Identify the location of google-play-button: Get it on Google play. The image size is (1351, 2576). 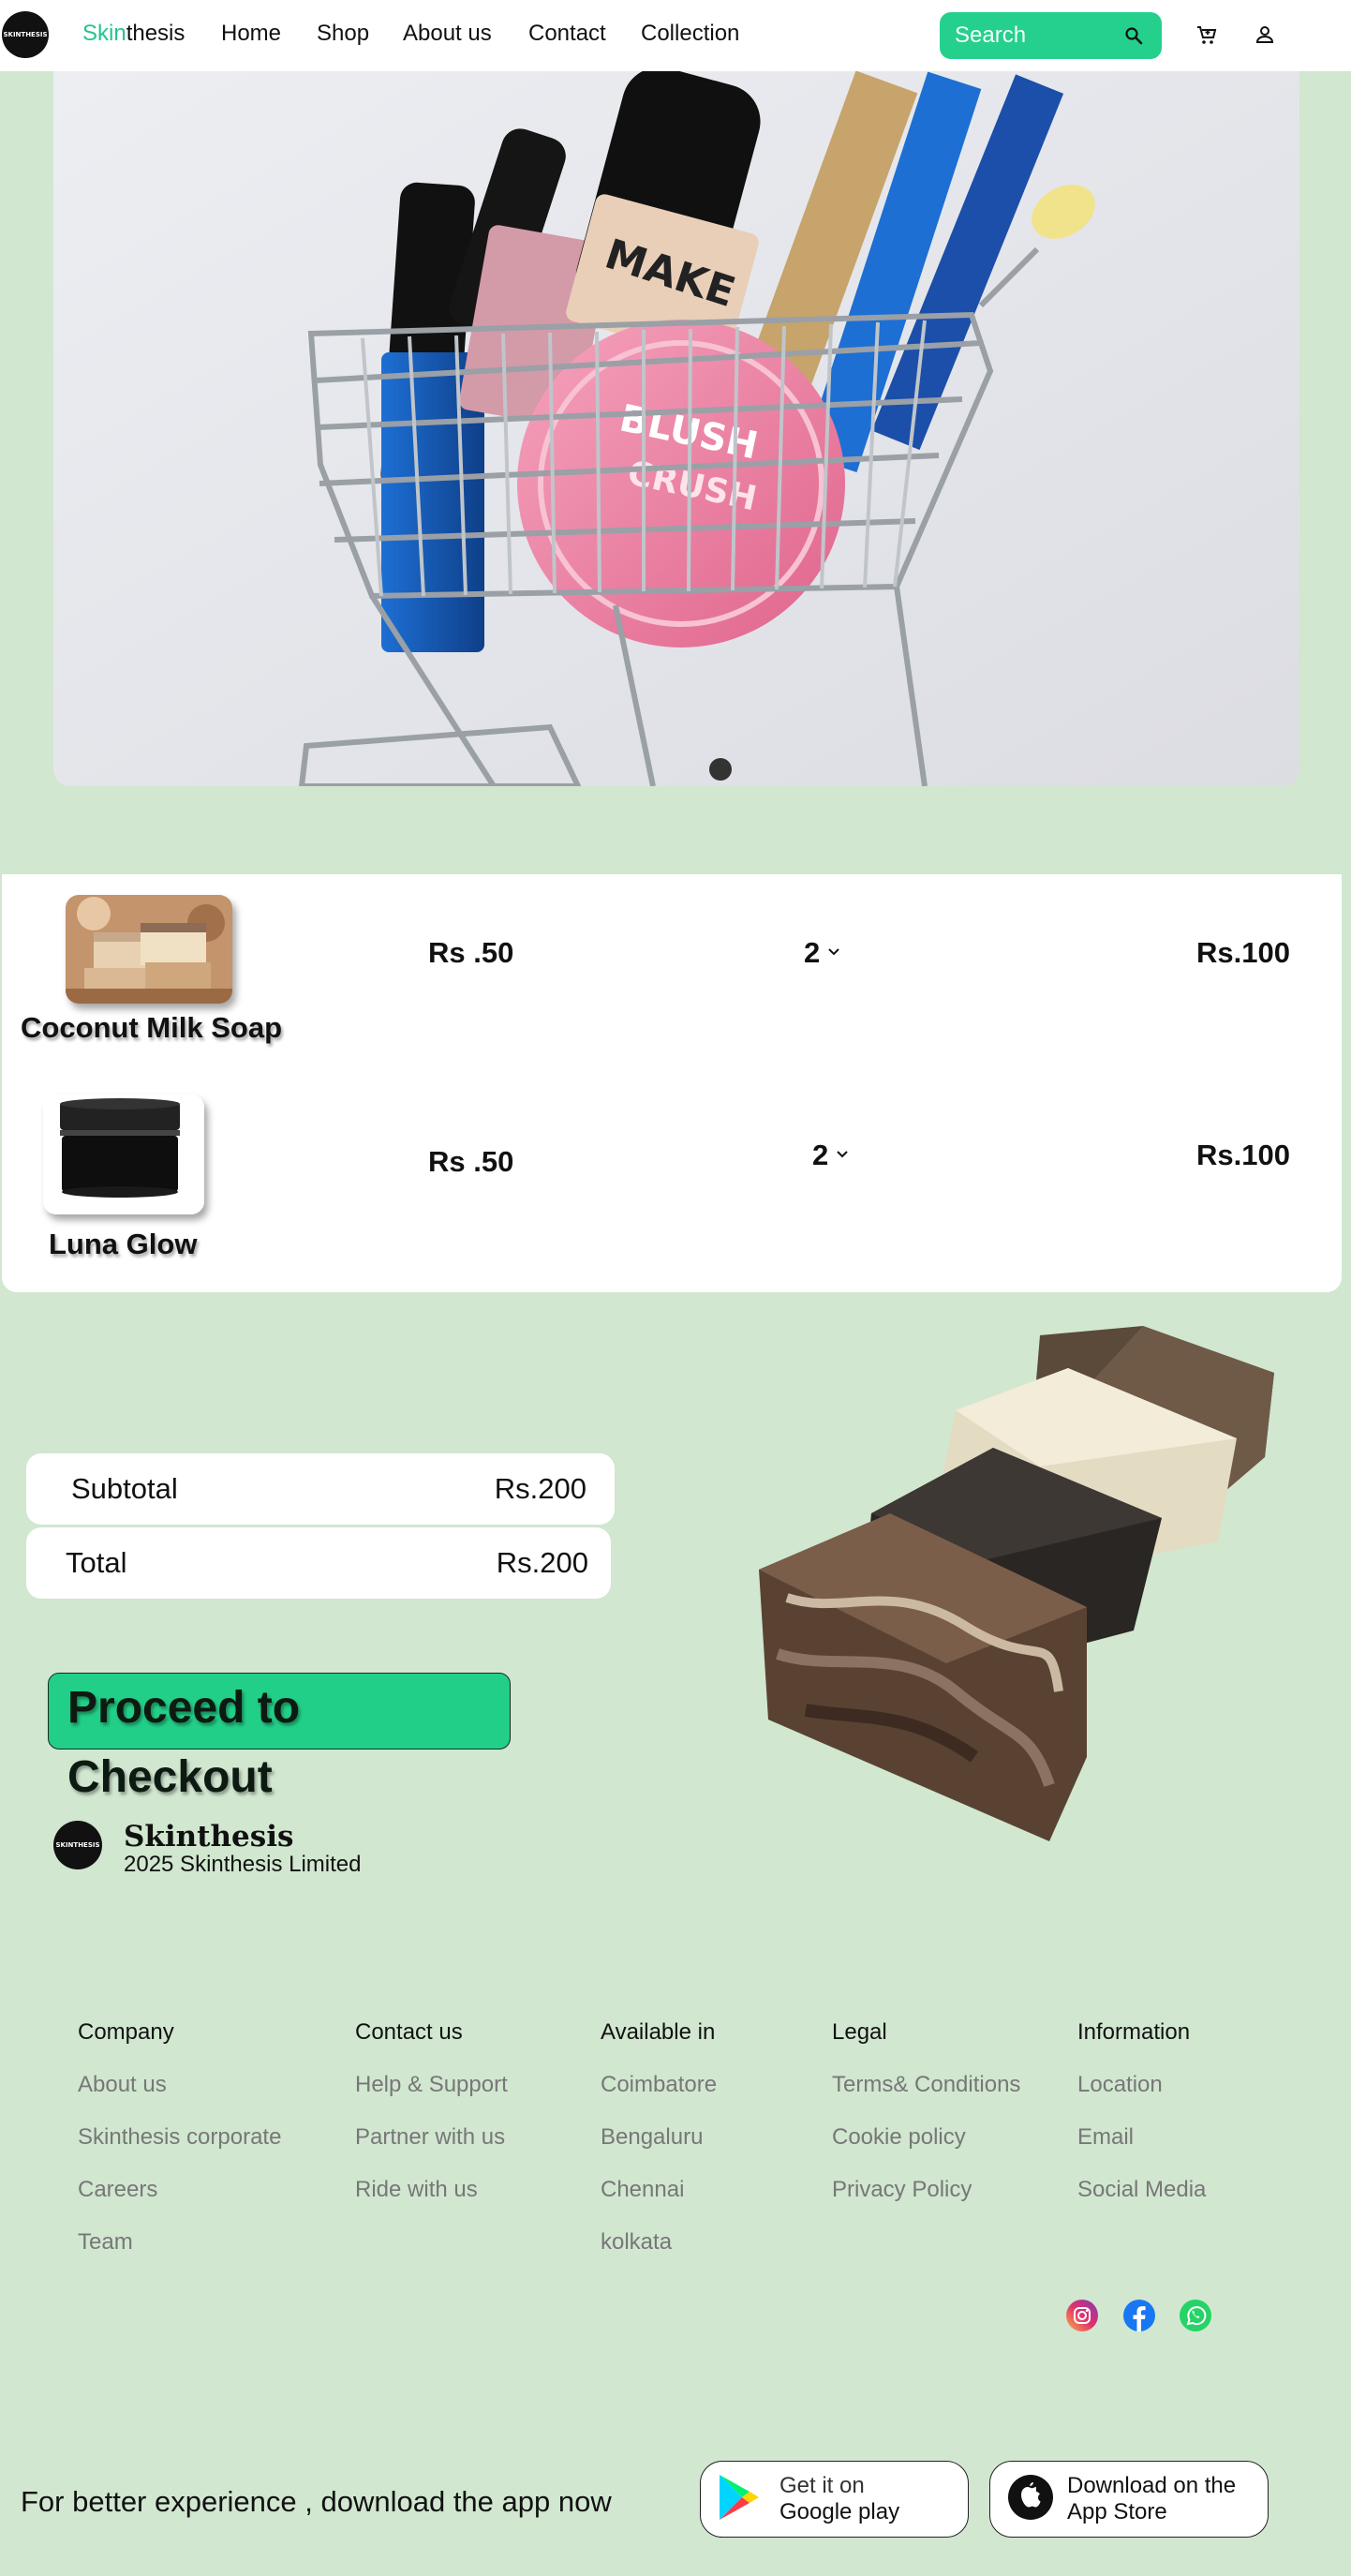
(834, 2499).